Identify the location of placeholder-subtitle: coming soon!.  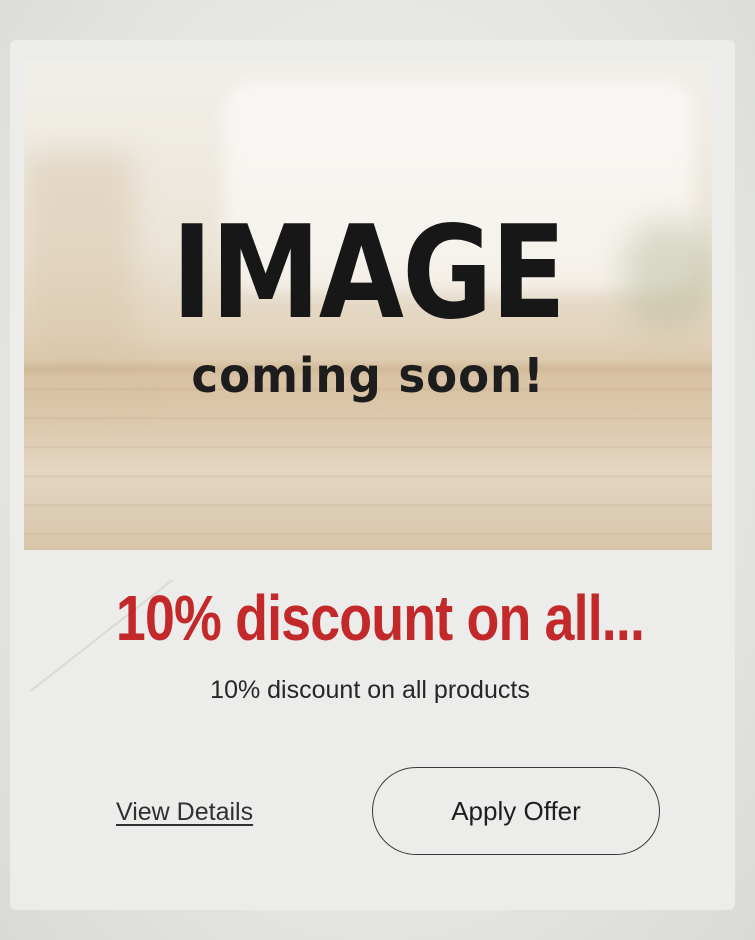
(368, 376).